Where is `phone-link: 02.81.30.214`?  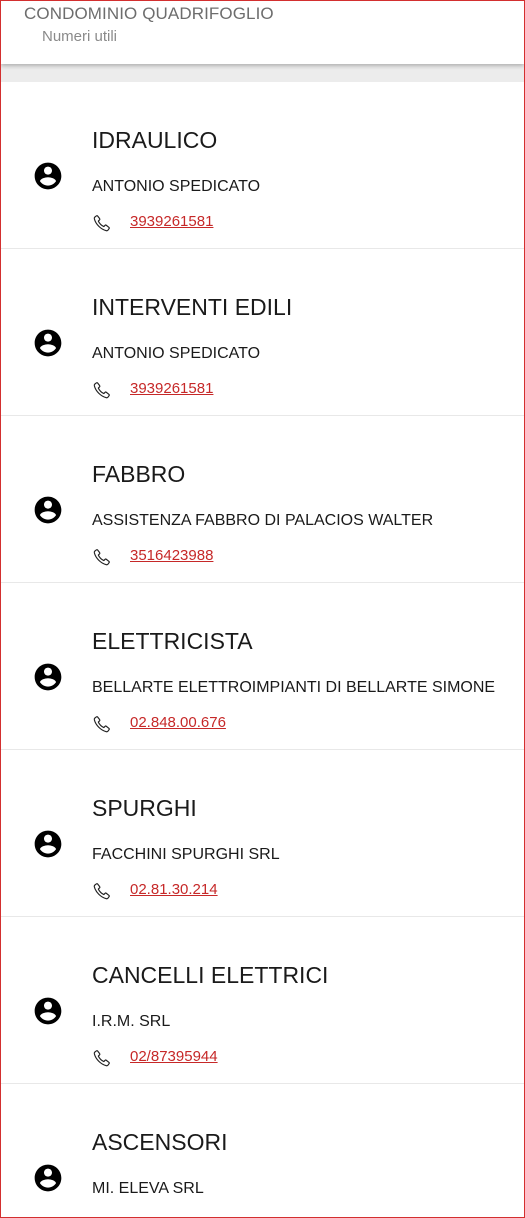 phone-link: 02.81.30.214 is located at coordinates (174, 889).